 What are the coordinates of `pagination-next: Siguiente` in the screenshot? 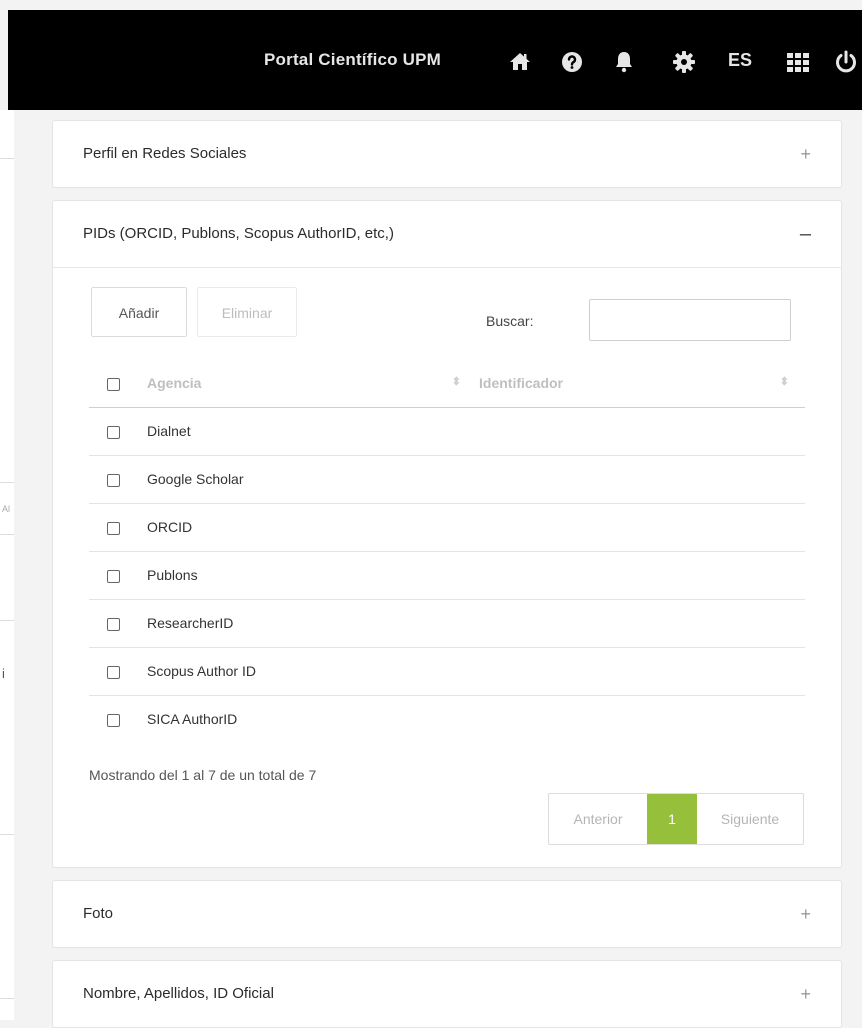 It's located at (750, 819).